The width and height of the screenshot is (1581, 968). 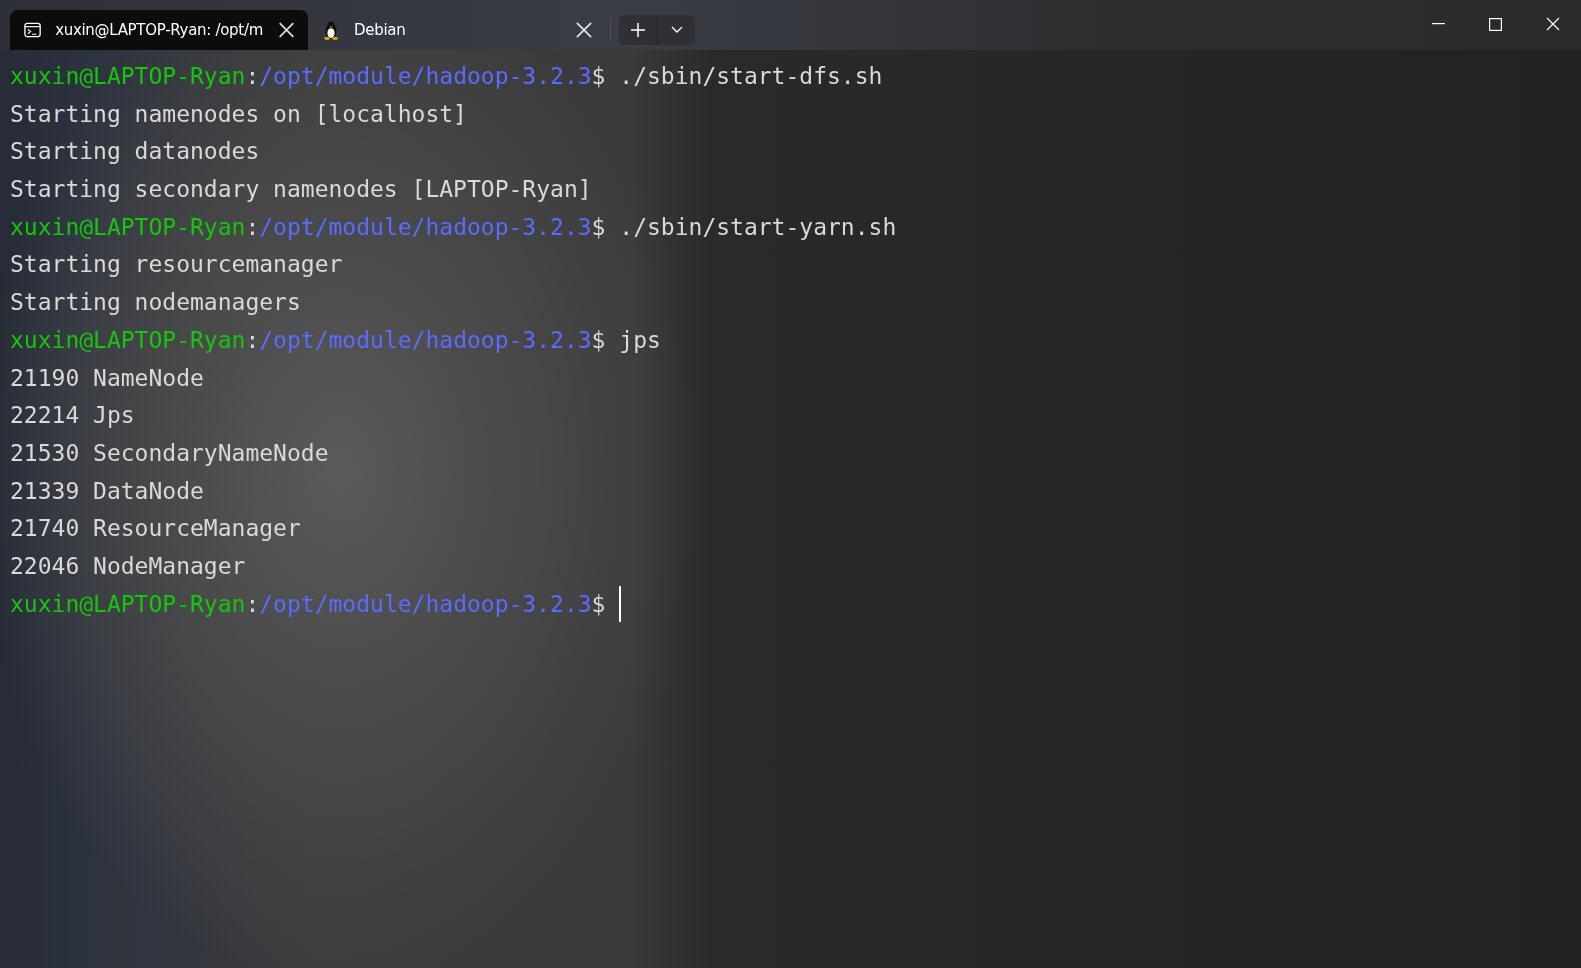 I want to click on output-line: Starting nodemanagers, so click(x=155, y=303).